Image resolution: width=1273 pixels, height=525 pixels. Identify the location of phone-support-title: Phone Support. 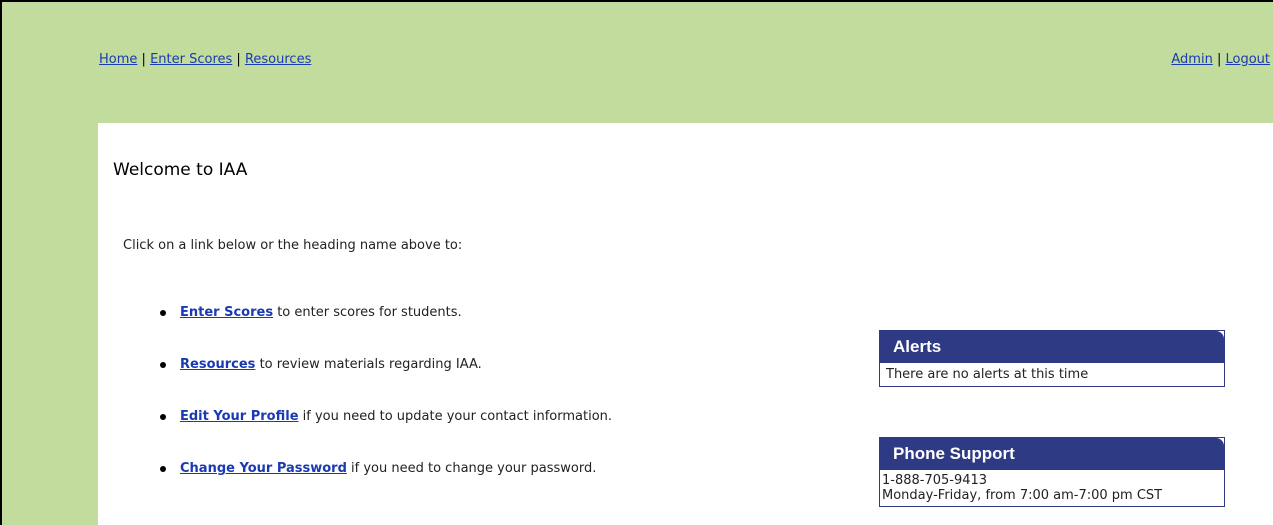
(1052, 454).